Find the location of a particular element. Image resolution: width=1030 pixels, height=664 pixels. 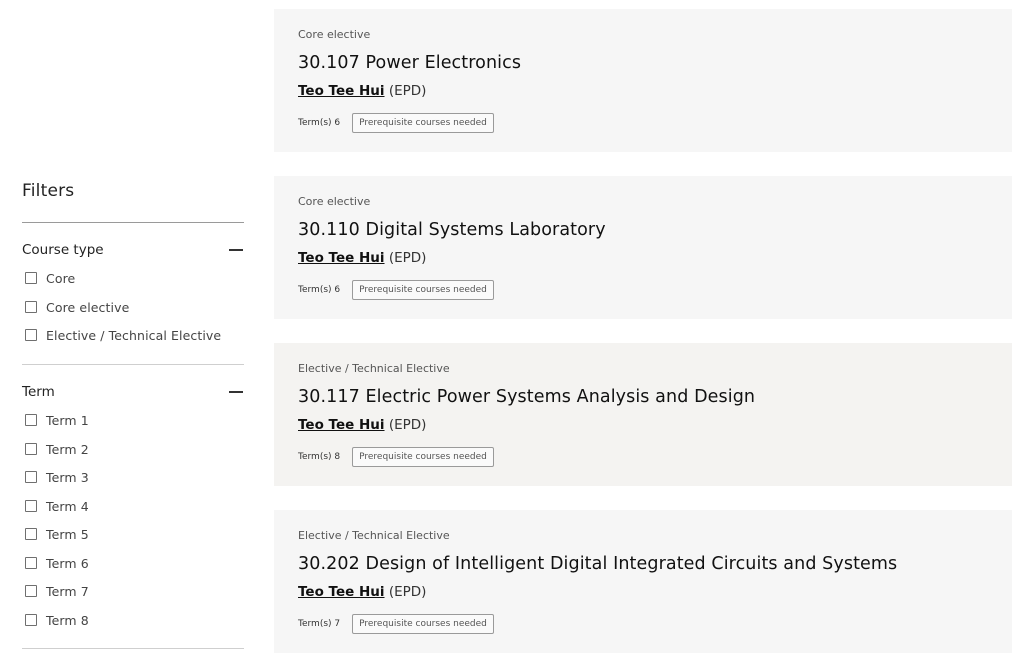

course-title: 30.110 Digital Systems Laboratory is located at coordinates (452, 230).